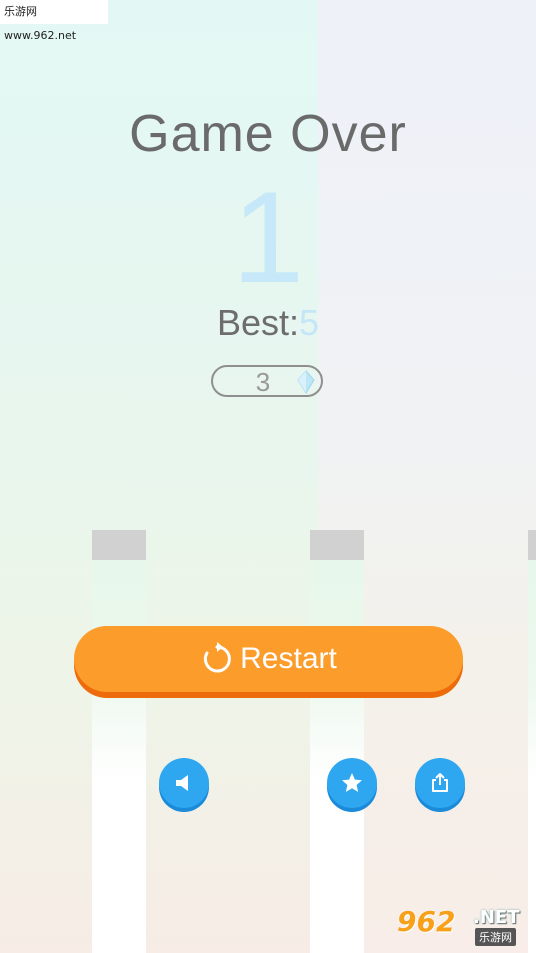 This screenshot has width=536, height=953. Describe the element at coordinates (268, 134) in the screenshot. I see `game-over-title: Game Over` at that location.